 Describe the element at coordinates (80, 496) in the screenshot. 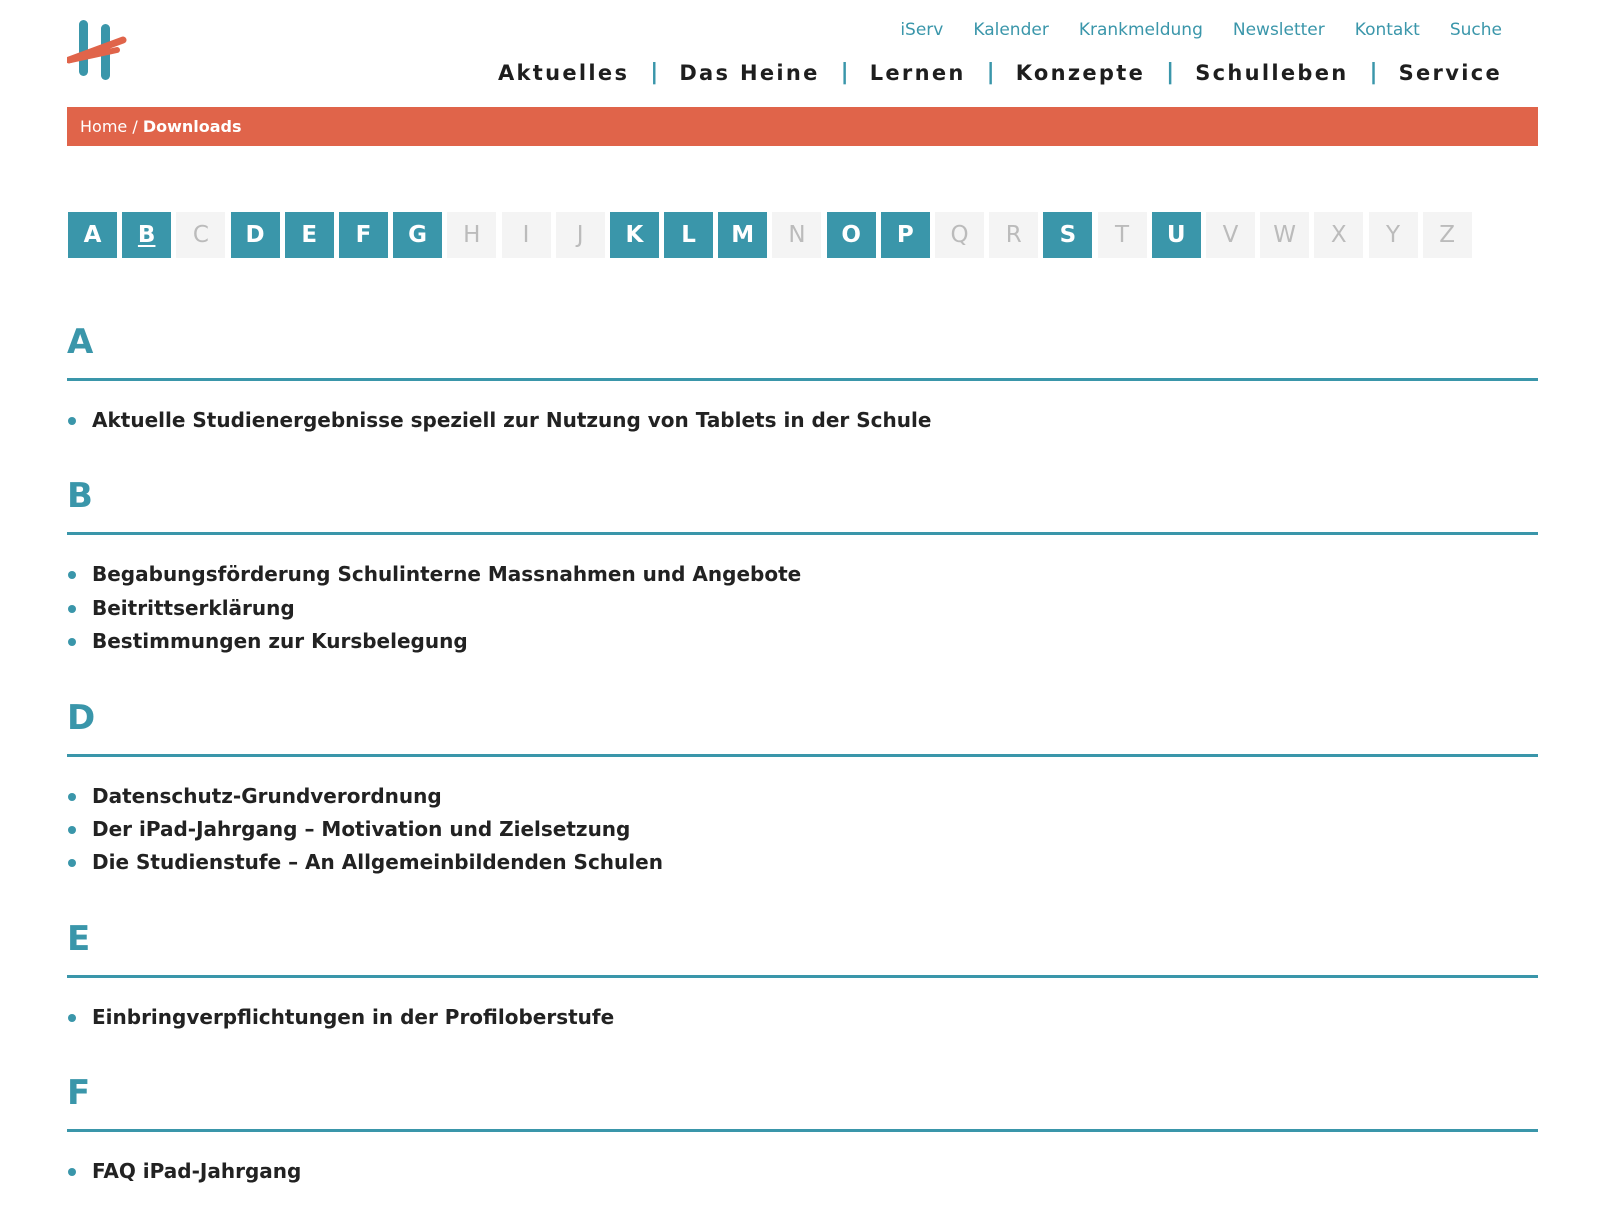

I see `section-heading: B` at that location.